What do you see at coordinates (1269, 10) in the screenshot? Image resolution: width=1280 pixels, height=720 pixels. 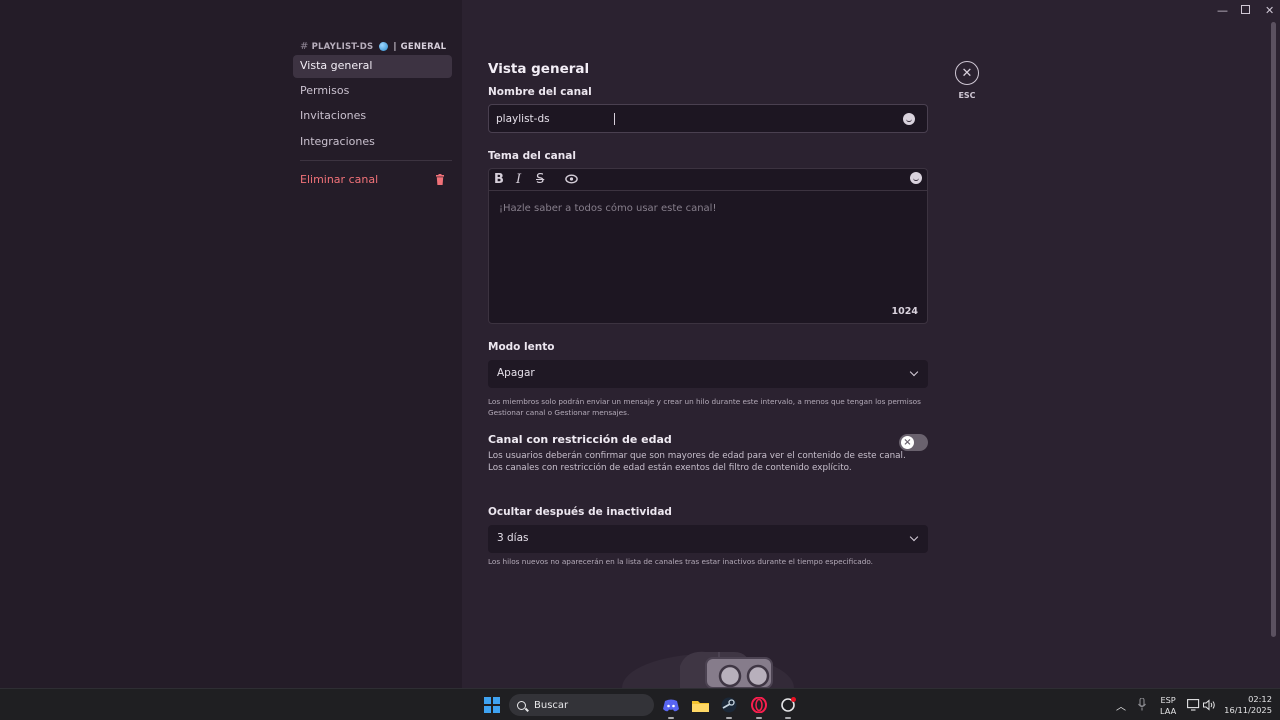 I see `window-close-icon: ✕` at bounding box center [1269, 10].